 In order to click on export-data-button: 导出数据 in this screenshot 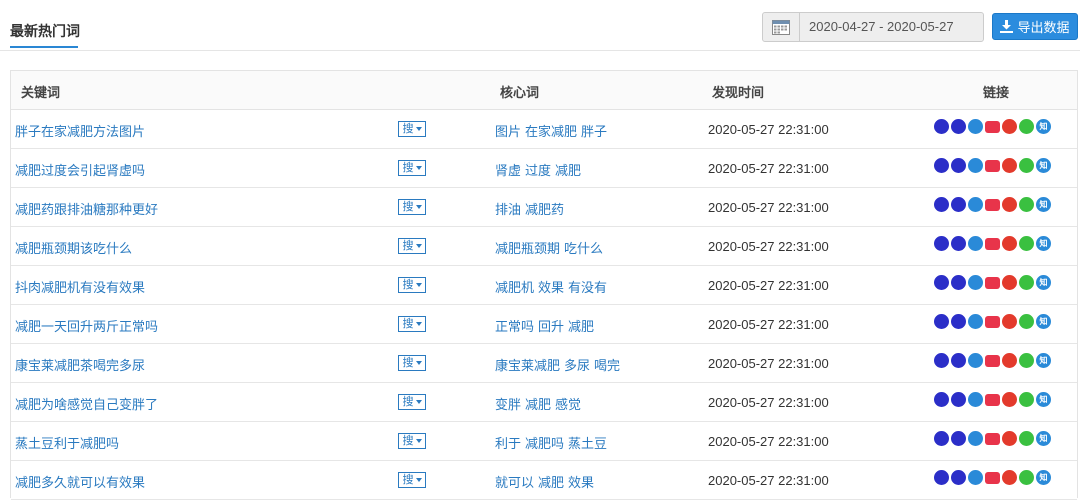, I will do `click(1035, 26)`.